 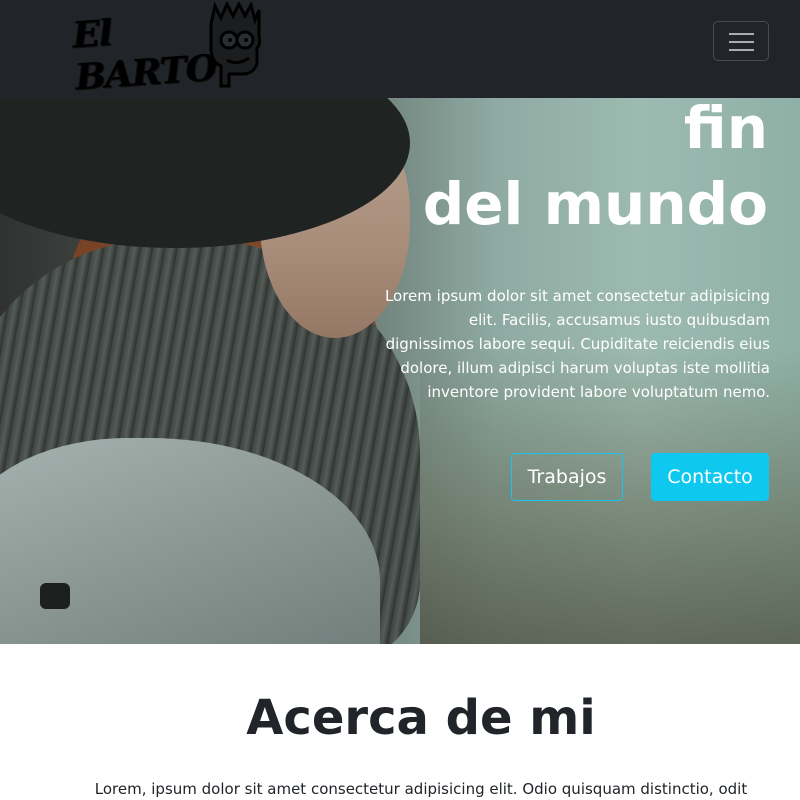 What do you see at coordinates (400, 49) in the screenshot?
I see `navbar: El BARTO` at bounding box center [400, 49].